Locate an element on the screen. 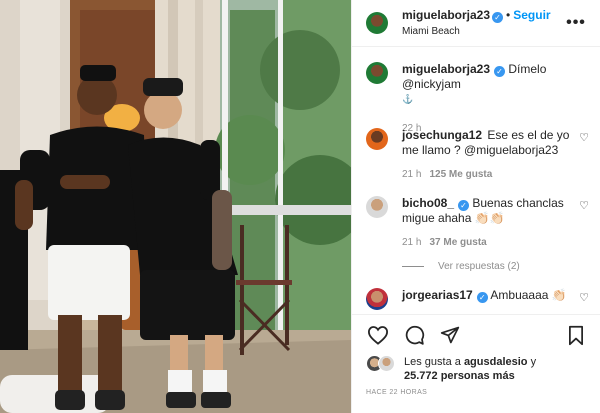  caption-author: miguelaborja23 is located at coordinates (446, 69).